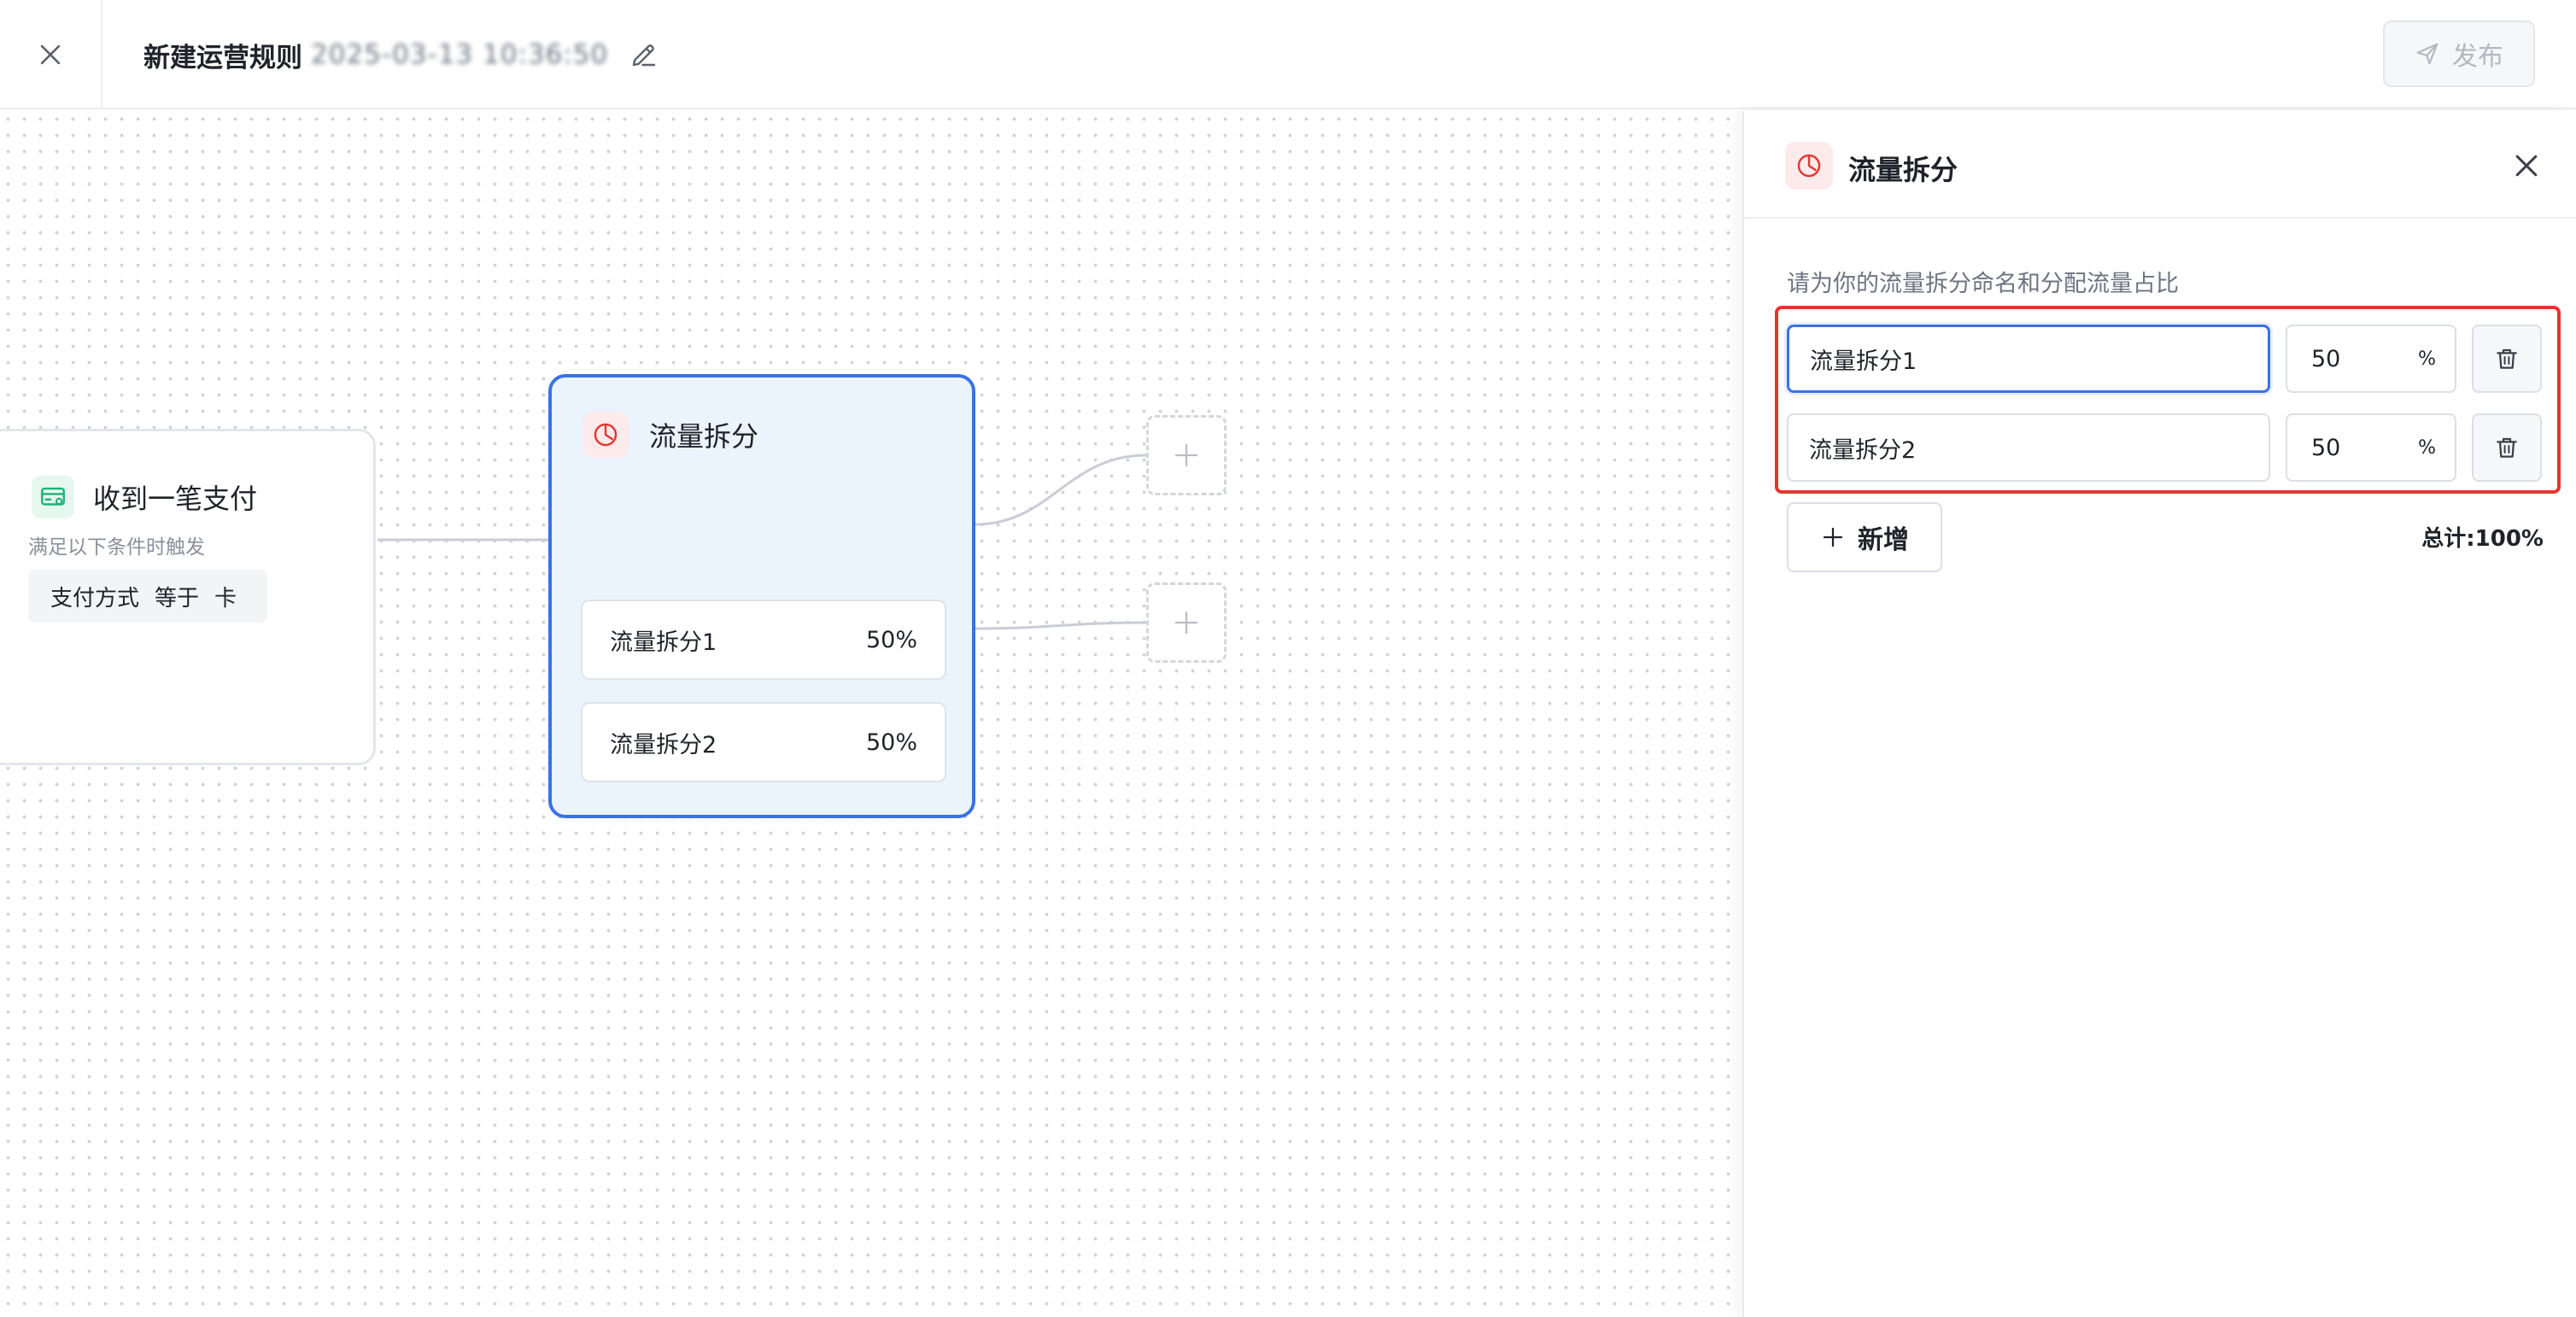 This screenshot has width=2576, height=1317. What do you see at coordinates (460, 54) in the screenshot?
I see `rule-title-timestamp: 2025-03-13 10:36:50` at bounding box center [460, 54].